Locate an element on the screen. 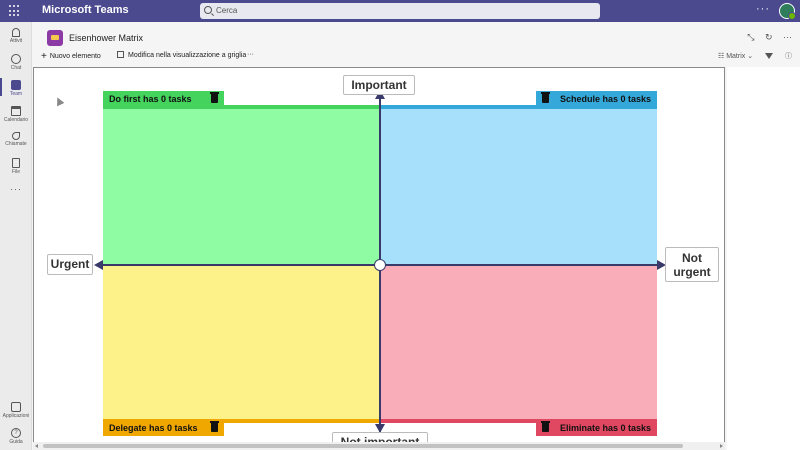 The height and width of the screenshot is (450, 800). rail-item-label: File is located at coordinates (16, 172).